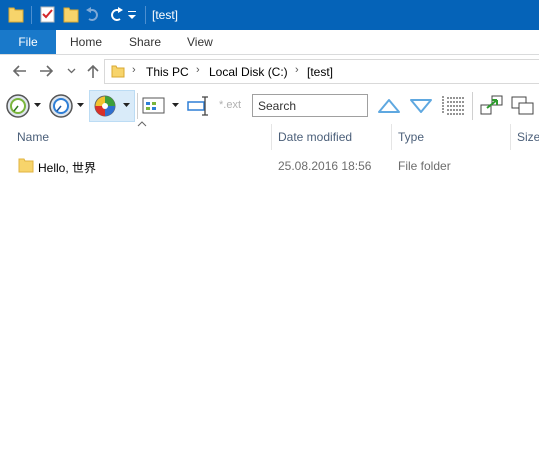 Image resolution: width=539 pixels, height=472 pixels. Describe the element at coordinates (424, 166) in the screenshot. I see `file-type: File folder` at that location.